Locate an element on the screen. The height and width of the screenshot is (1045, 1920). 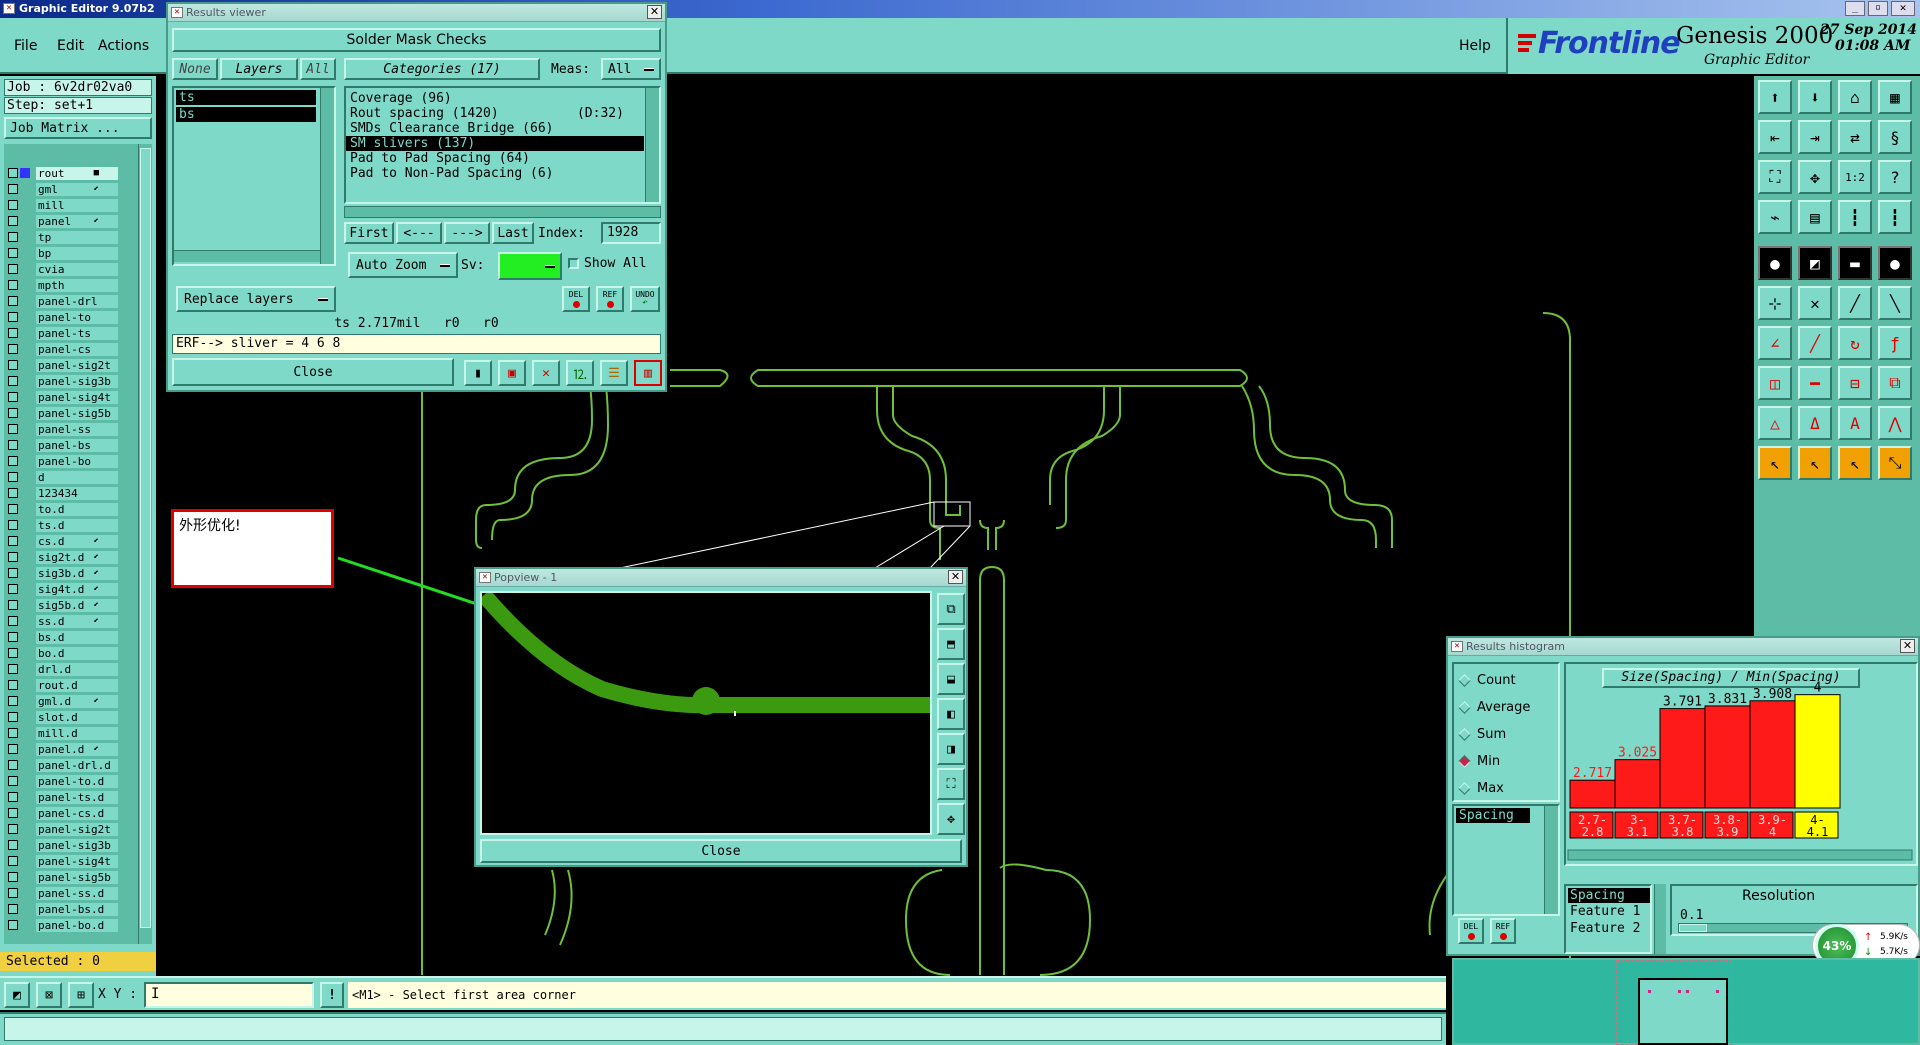
layer-items-vscroll is located at coordinates (327, 176).